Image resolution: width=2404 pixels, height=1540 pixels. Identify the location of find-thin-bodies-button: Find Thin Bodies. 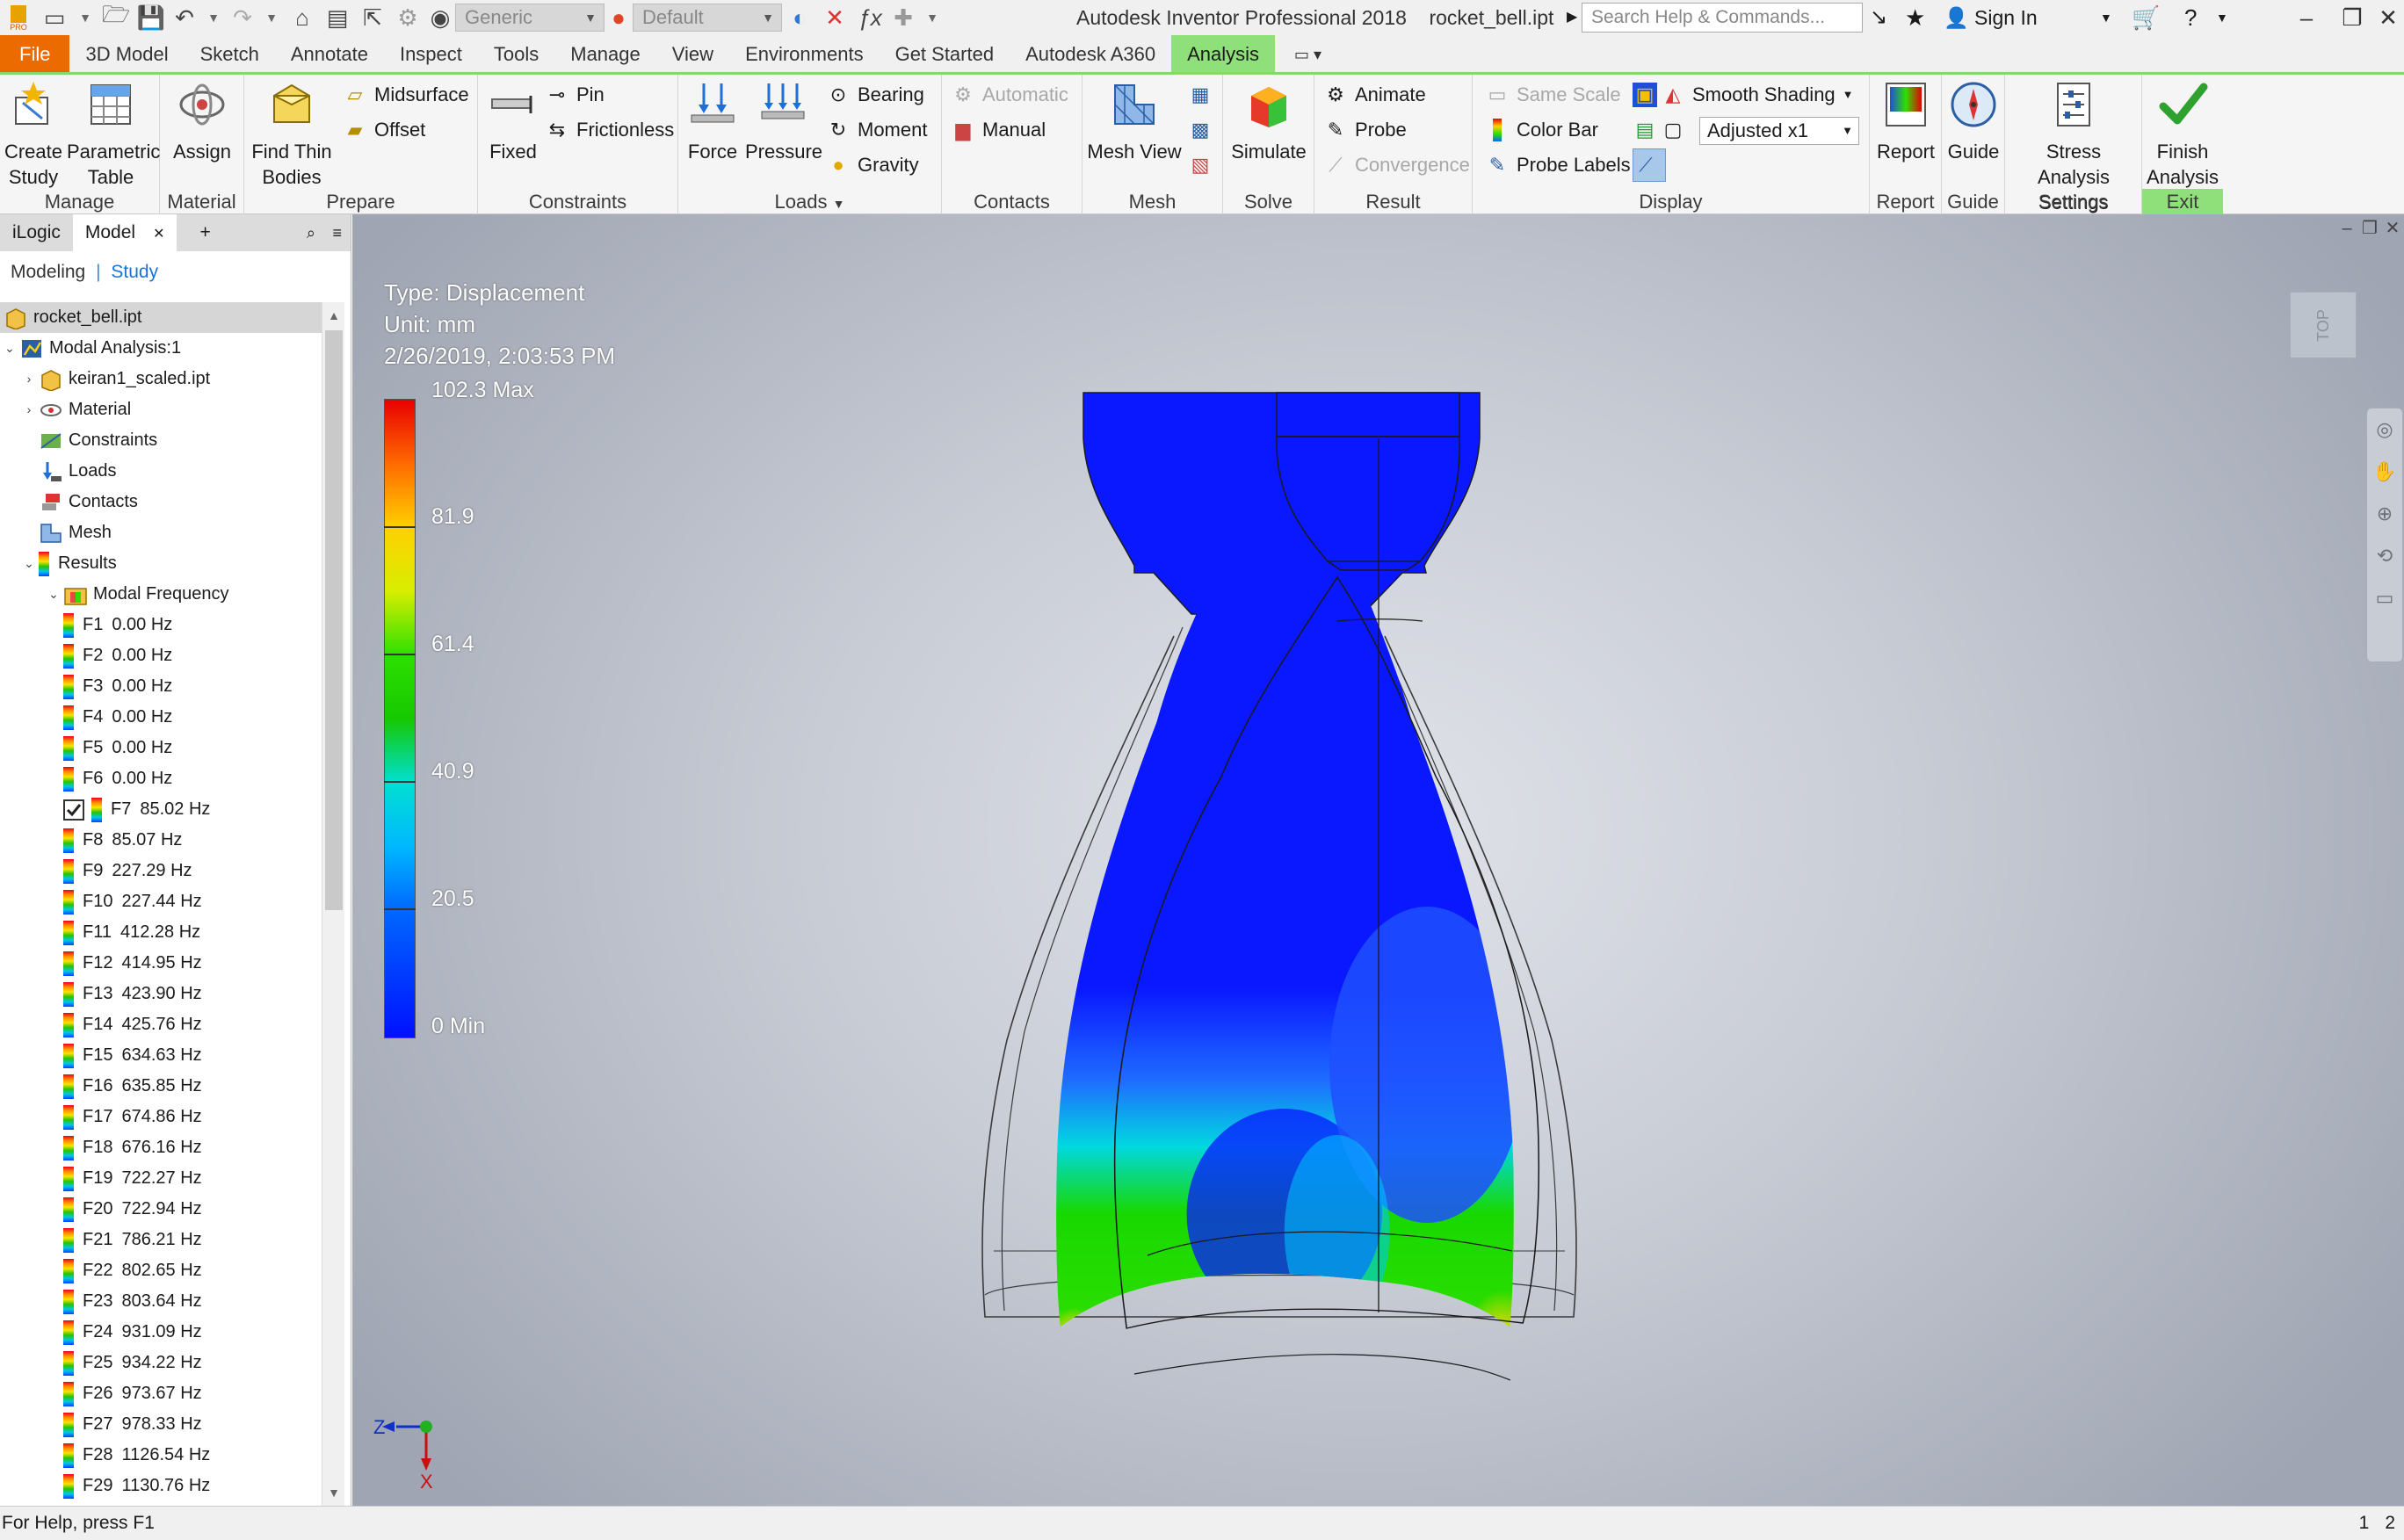
(292, 134).